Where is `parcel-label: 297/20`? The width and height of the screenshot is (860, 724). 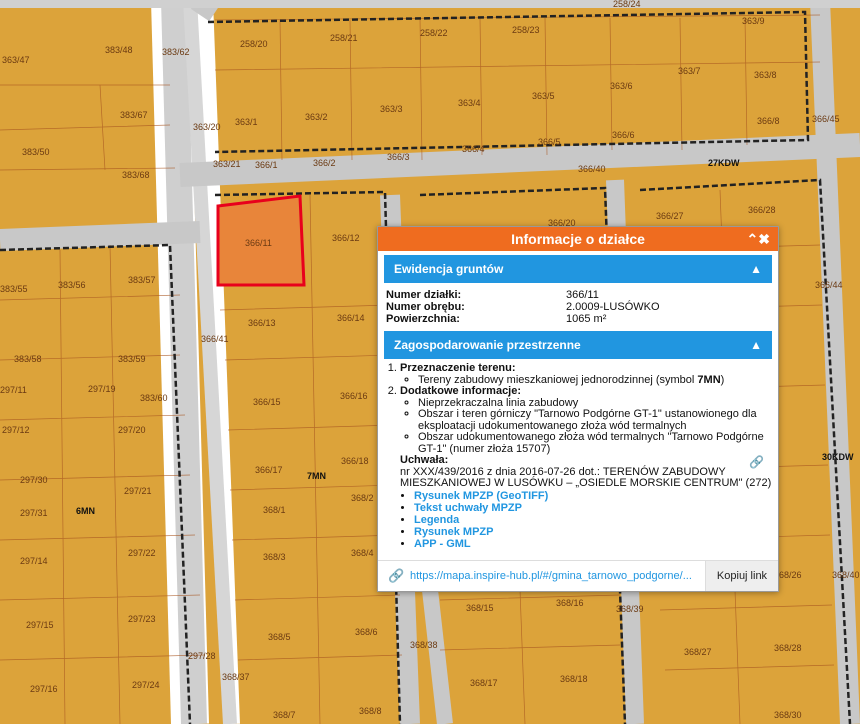 parcel-label: 297/20 is located at coordinates (132, 430).